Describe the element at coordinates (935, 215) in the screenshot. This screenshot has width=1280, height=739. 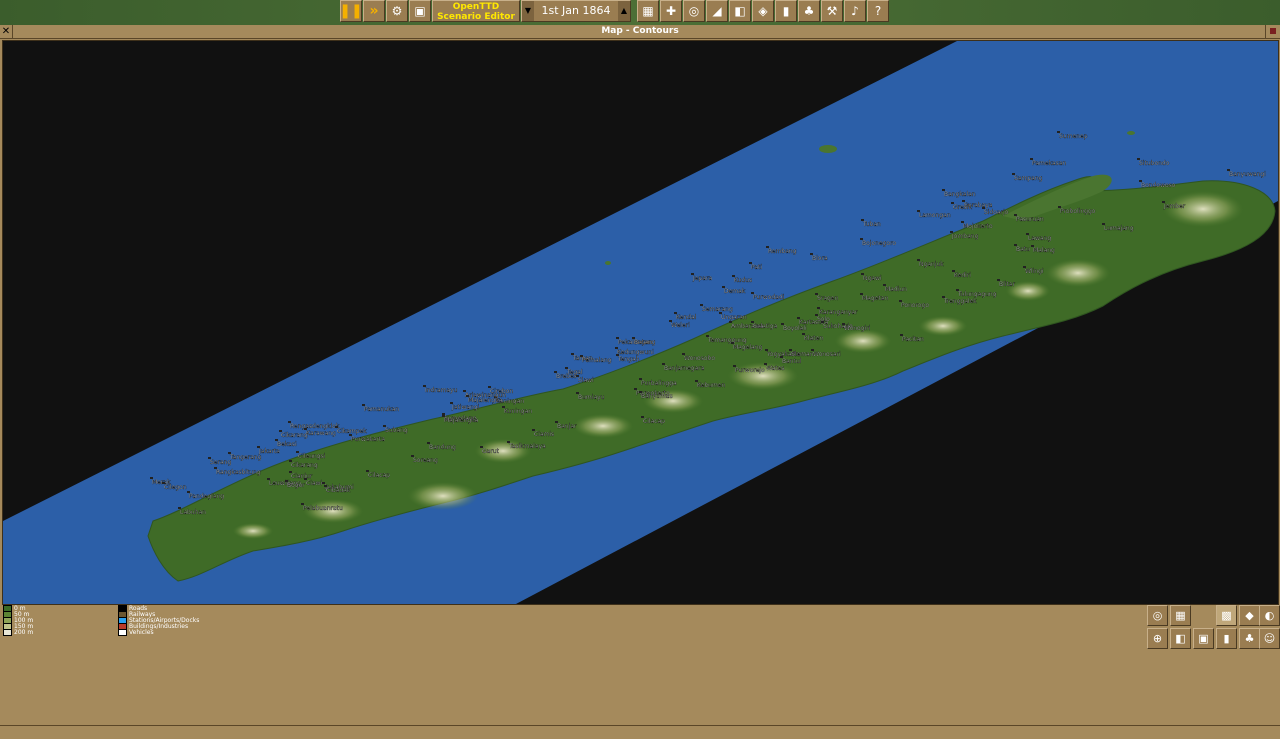
I see `town-label: Lamongan` at that location.